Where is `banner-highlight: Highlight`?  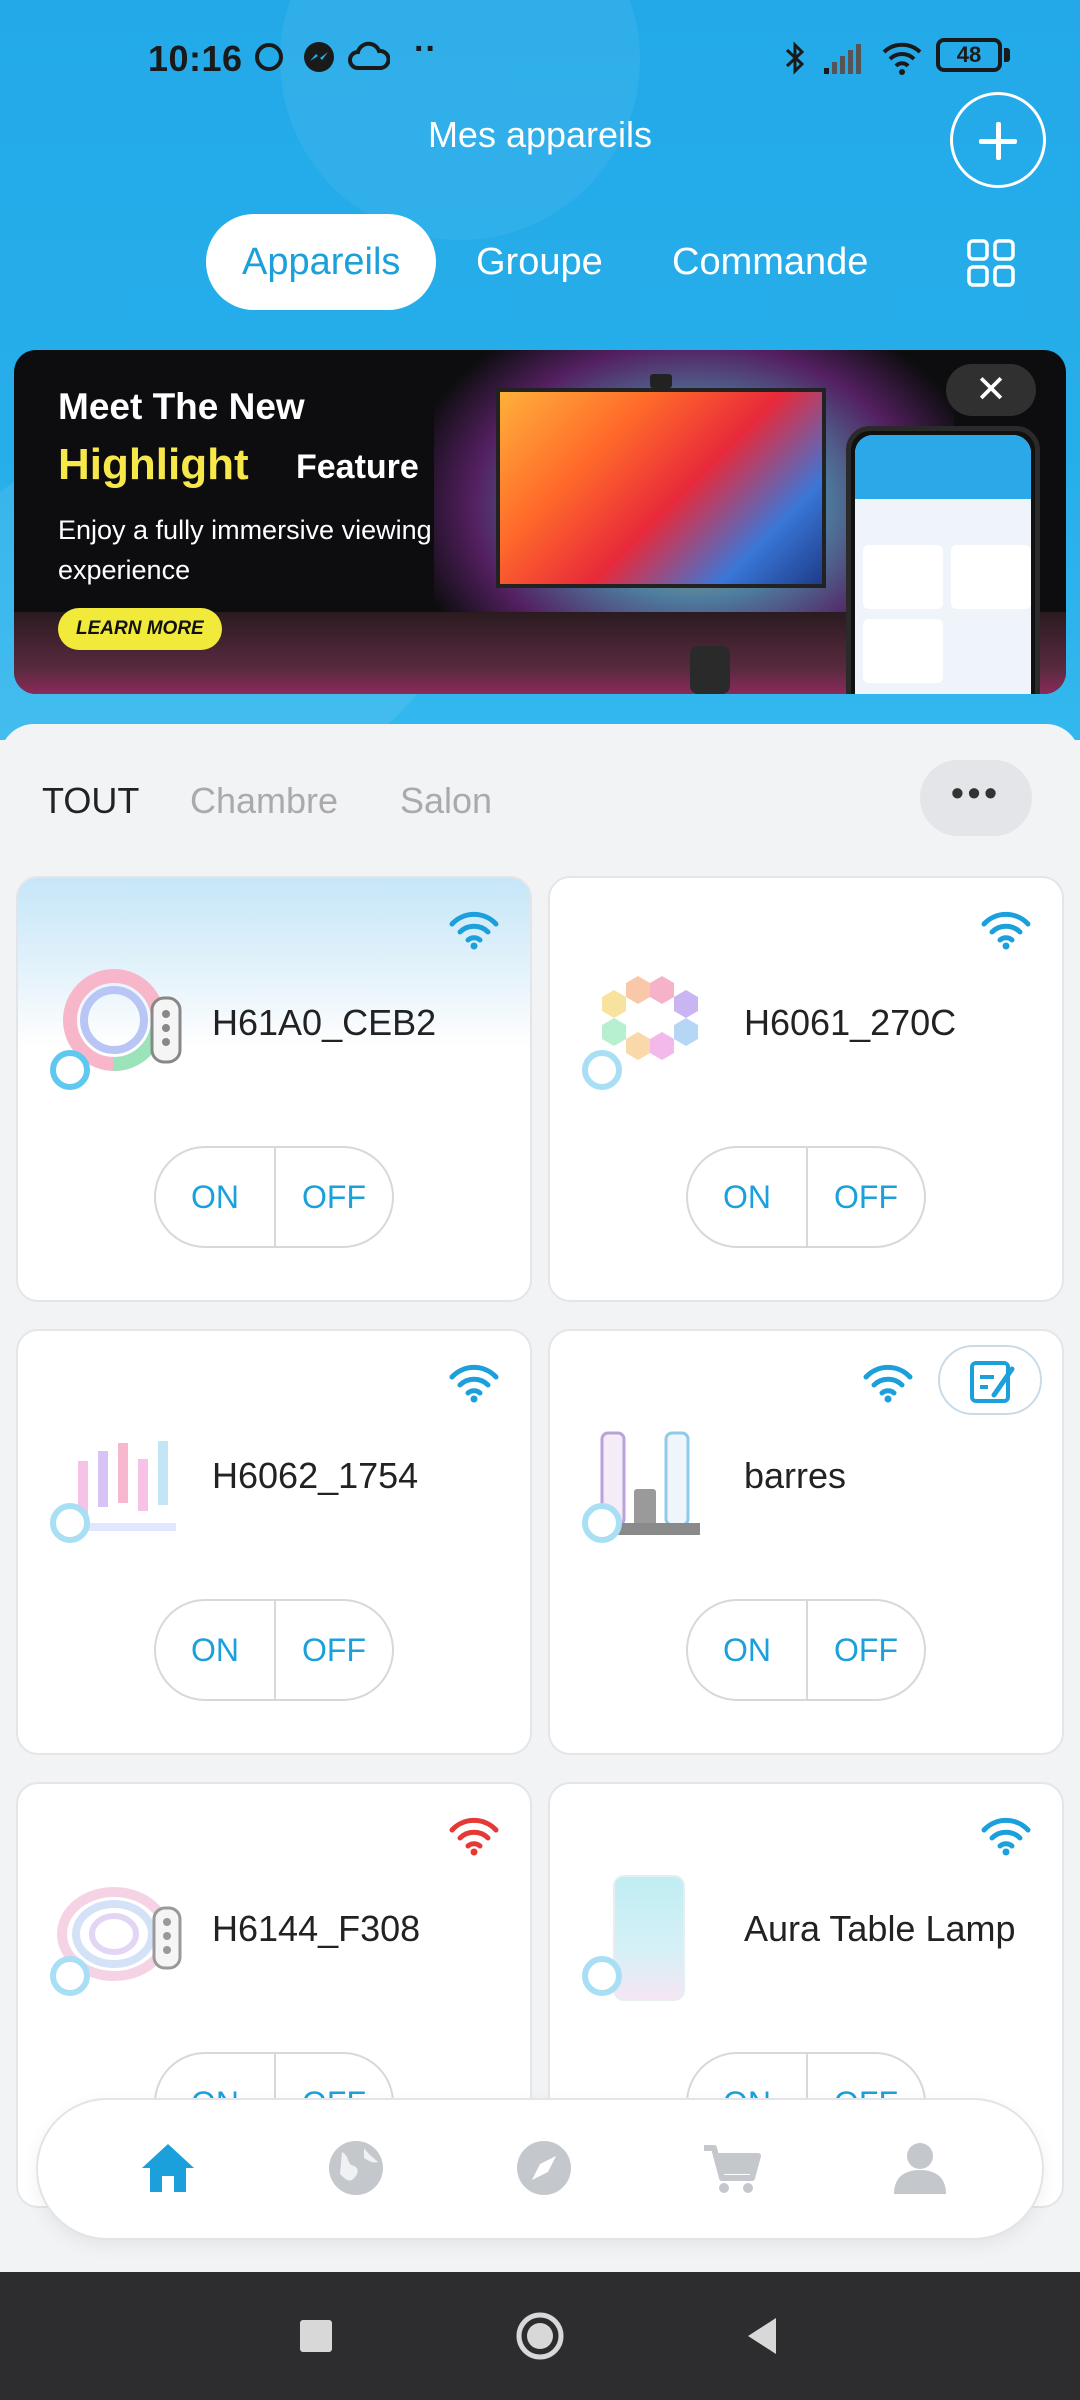 banner-highlight: Highlight is located at coordinates (153, 464).